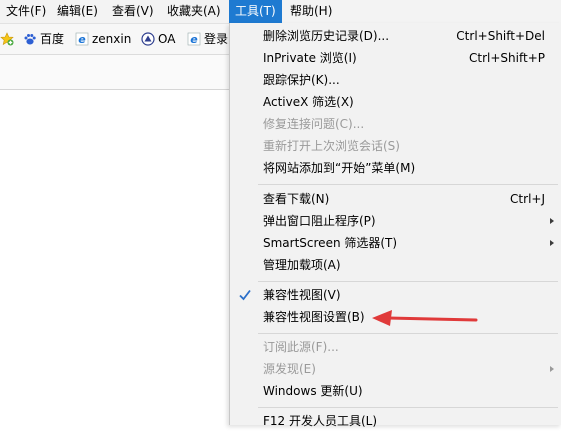 This screenshot has width=561, height=432. Describe the element at coordinates (148, 39) in the screenshot. I see `oa-logo-icon` at that location.